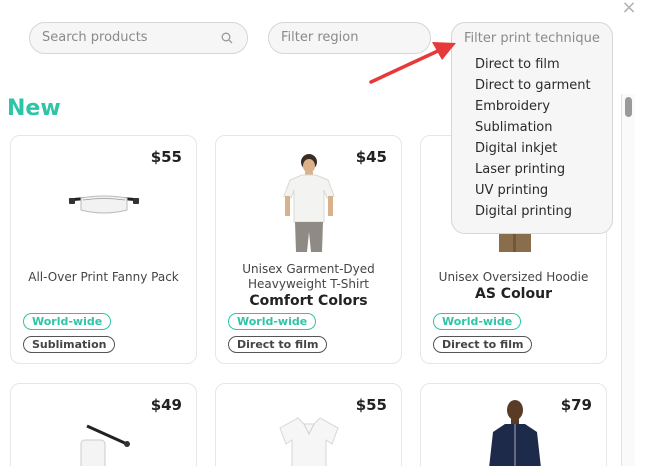  I want to click on product-card: $49, so click(103, 424).